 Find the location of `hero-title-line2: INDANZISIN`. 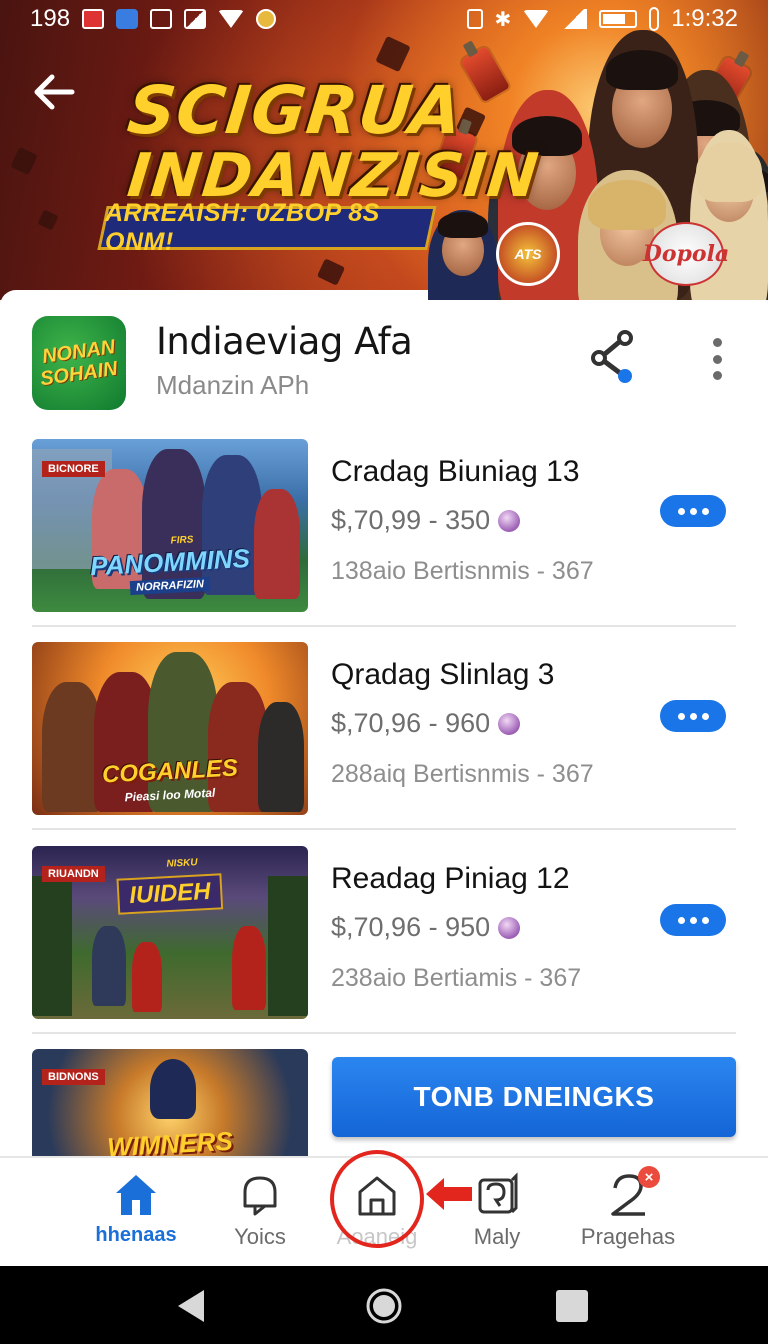

hero-title-line2: INDANZISIN is located at coordinates (333, 176).